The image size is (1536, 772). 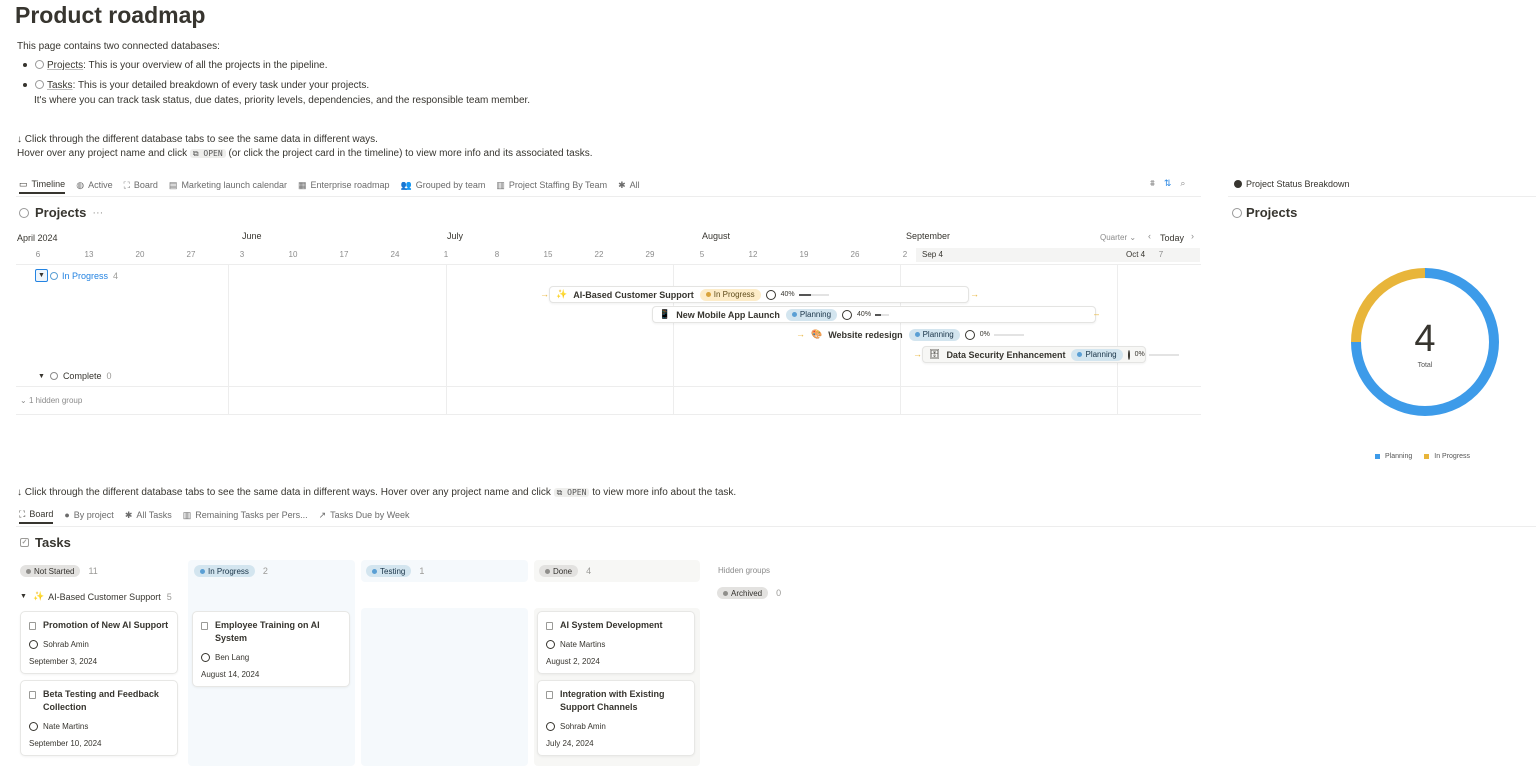 I want to click on search-icon: ⌕, so click(x=1182, y=183).